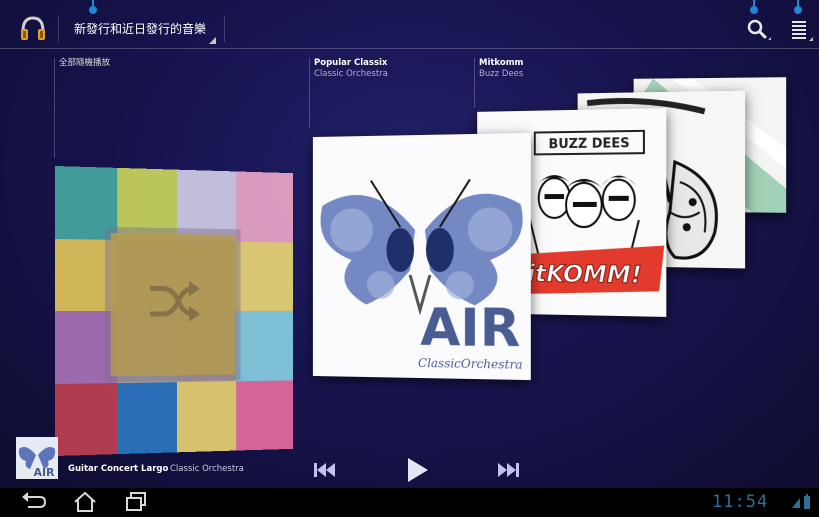 This screenshot has width=819, height=517. What do you see at coordinates (212, 40) in the screenshot?
I see `dropdown-corner-icon` at bounding box center [212, 40].